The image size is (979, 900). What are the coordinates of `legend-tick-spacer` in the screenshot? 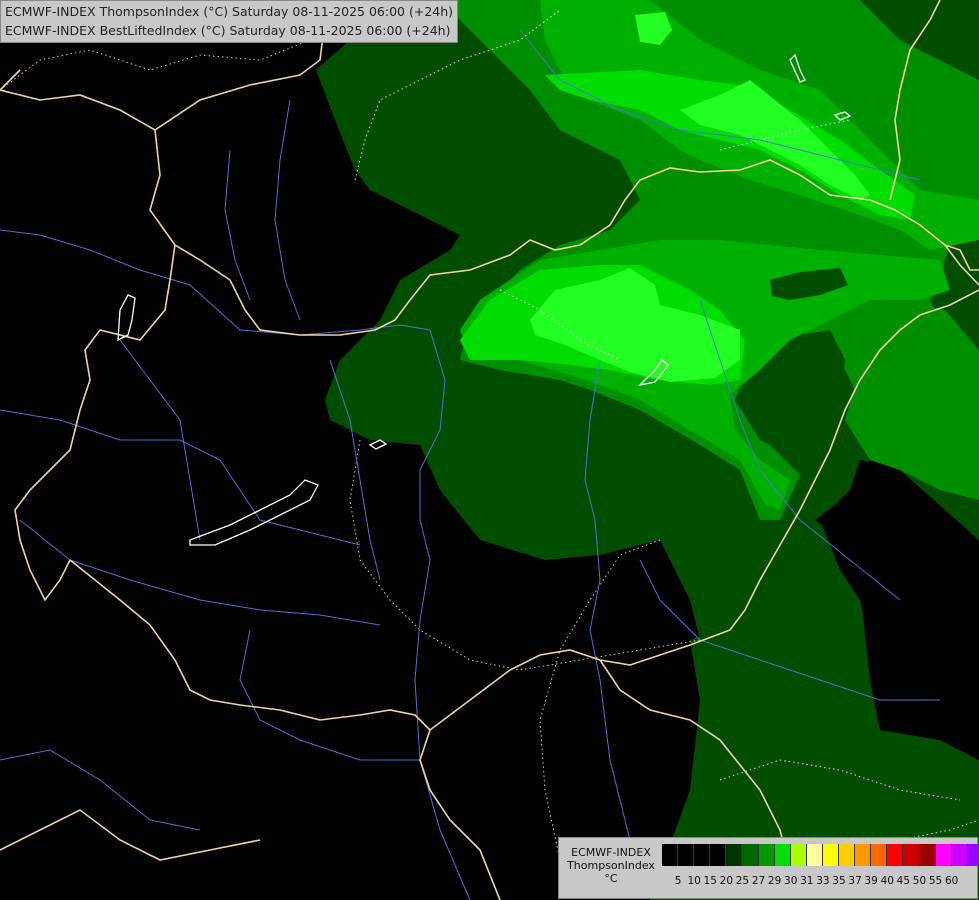 It's located at (666, 881).